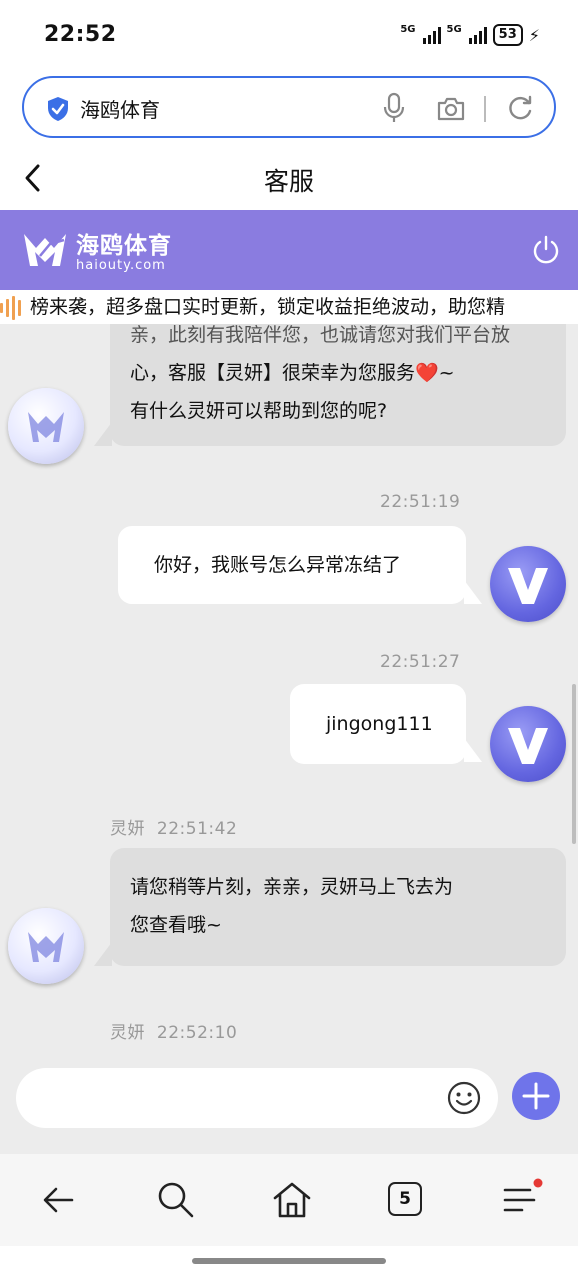 The height and width of the screenshot is (1280, 578). I want to click on emoji-icon, so click(464, 1098).